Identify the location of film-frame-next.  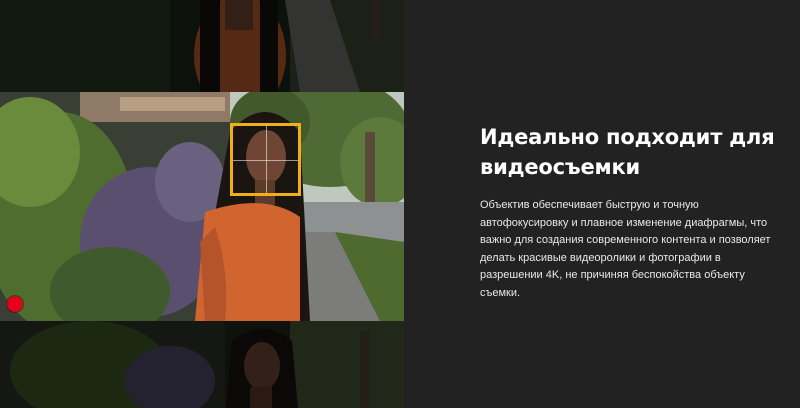
(202, 364).